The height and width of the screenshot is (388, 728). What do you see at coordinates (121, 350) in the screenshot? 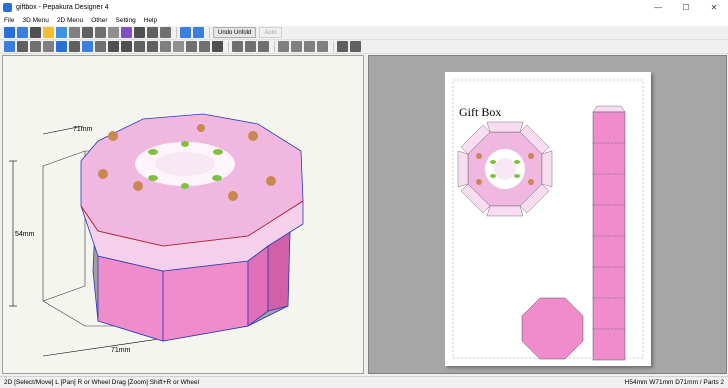
I see `dim-bottom-label: 71mm` at bounding box center [121, 350].